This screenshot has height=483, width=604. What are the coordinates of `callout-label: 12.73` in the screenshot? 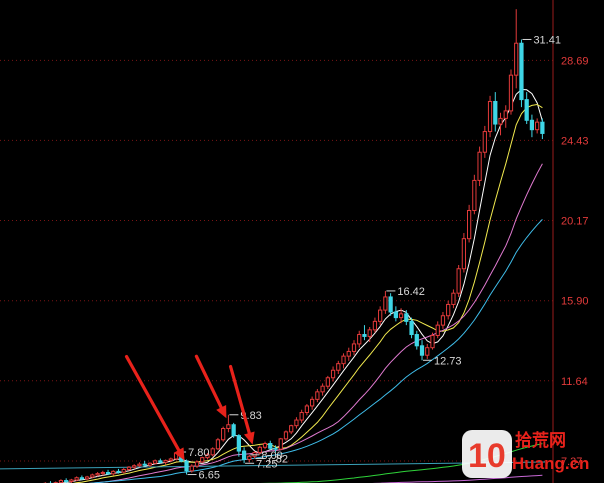 It's located at (448, 361).